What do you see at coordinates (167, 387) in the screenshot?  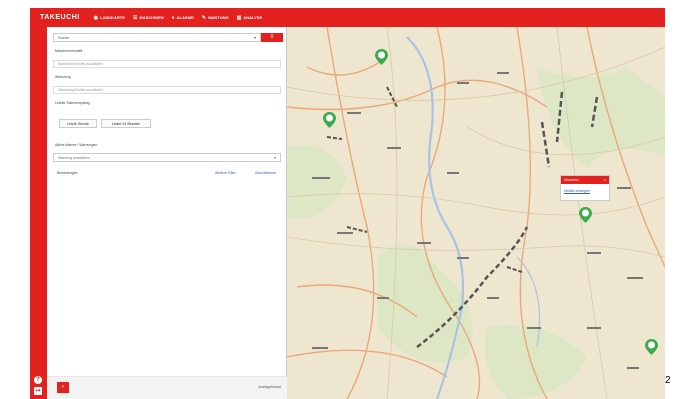 I see `panel-footer: + Anzeigeformat` at bounding box center [167, 387].